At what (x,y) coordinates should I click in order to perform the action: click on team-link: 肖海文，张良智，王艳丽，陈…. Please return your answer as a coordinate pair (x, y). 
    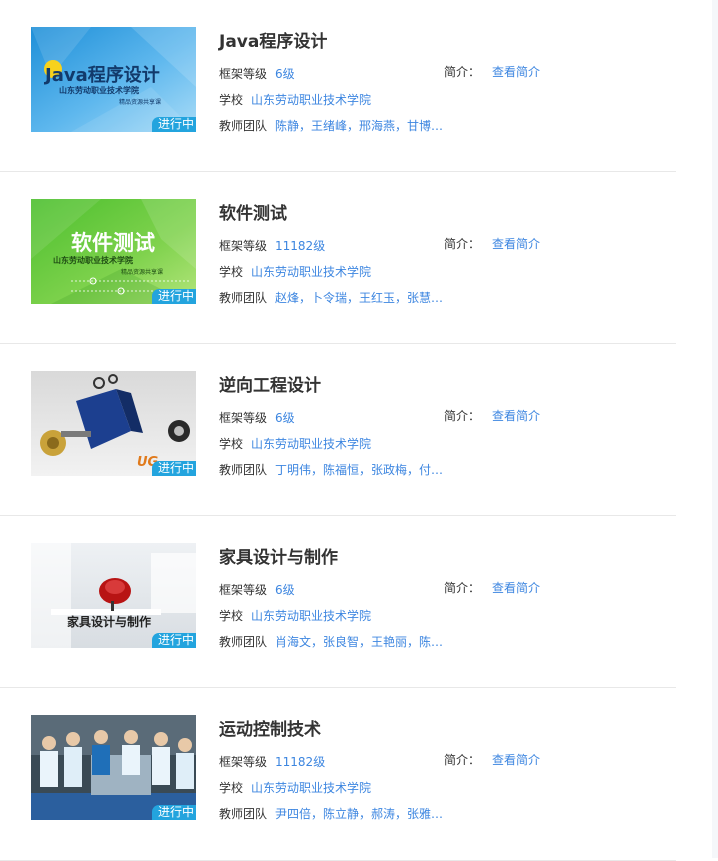
    Looking at the image, I should click on (359, 642).